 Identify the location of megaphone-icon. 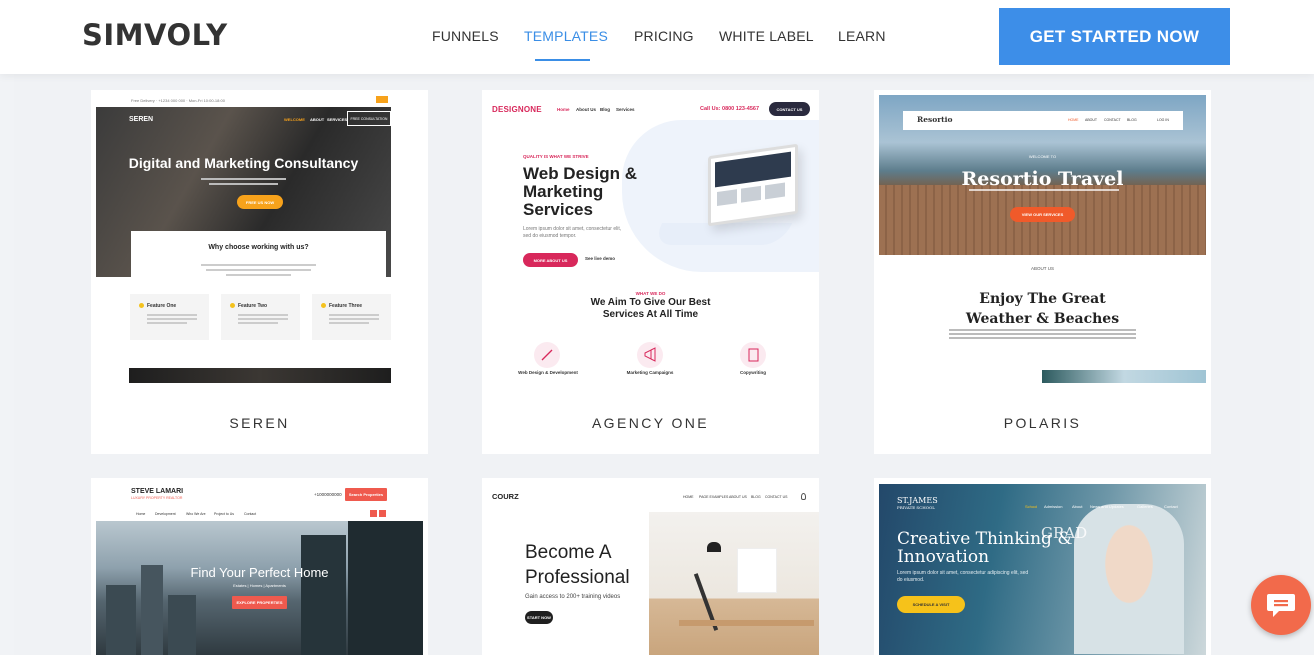
(650, 355).